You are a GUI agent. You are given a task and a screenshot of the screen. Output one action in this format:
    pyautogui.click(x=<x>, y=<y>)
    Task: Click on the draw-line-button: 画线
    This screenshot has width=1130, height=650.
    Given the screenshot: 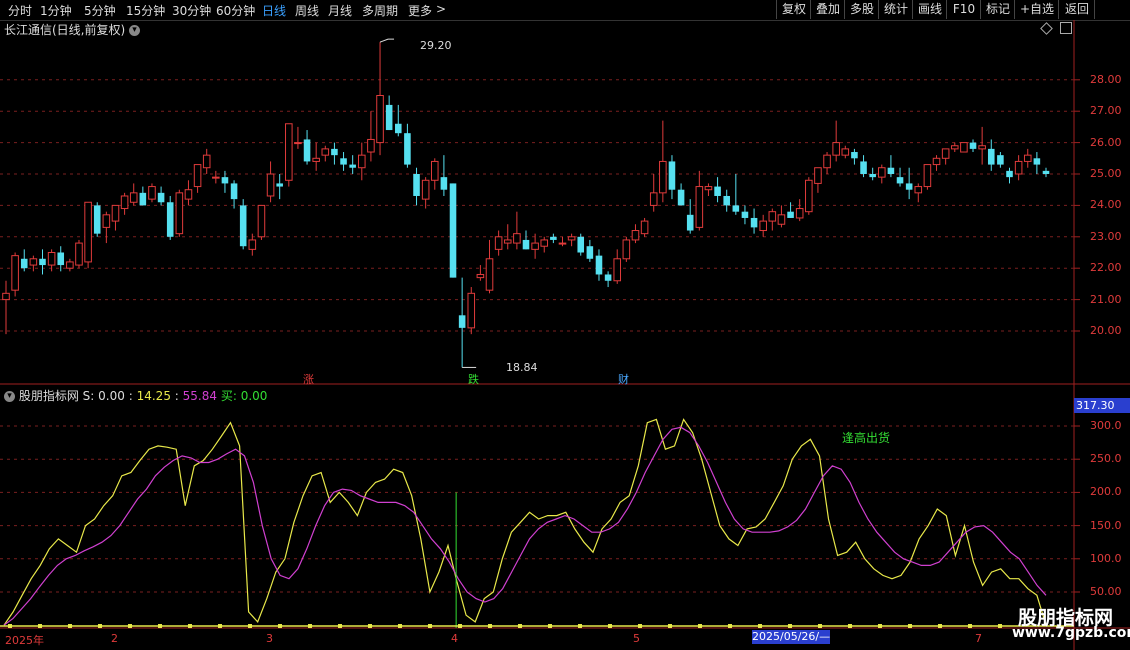 What is the action you would take?
    pyautogui.click(x=929, y=9)
    